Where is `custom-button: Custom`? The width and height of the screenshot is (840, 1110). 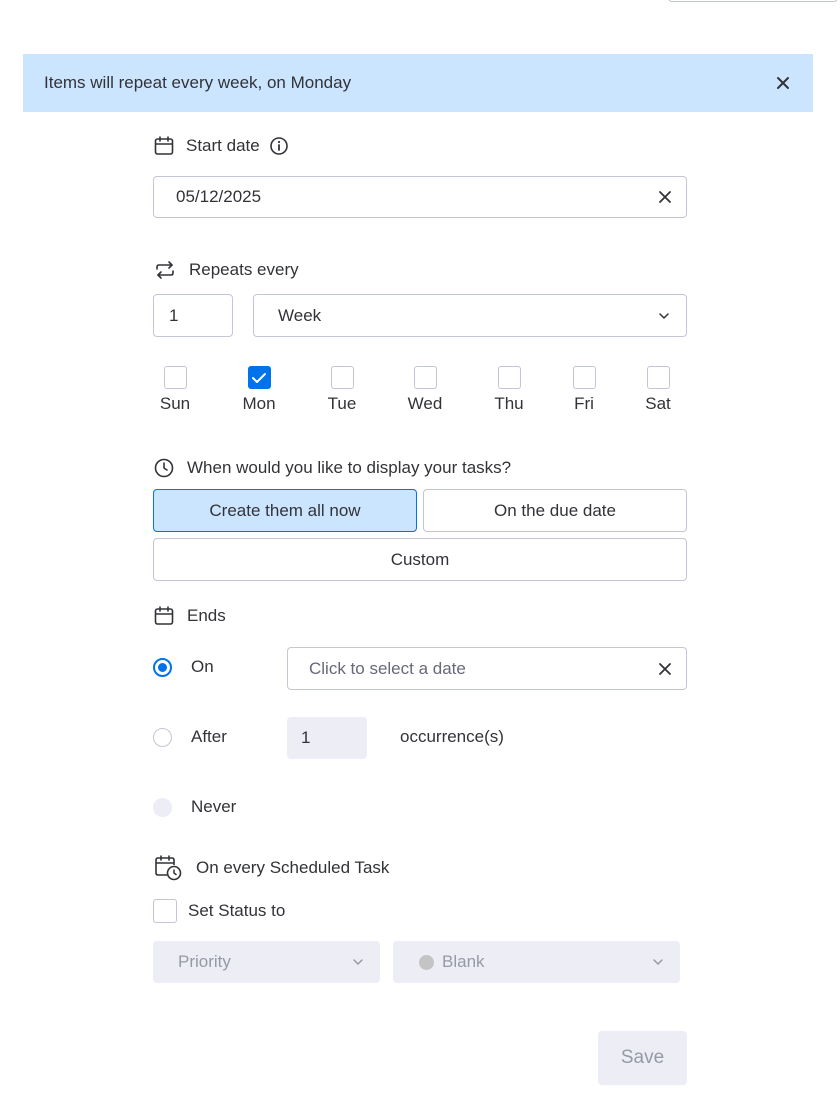
custom-button: Custom is located at coordinates (420, 559).